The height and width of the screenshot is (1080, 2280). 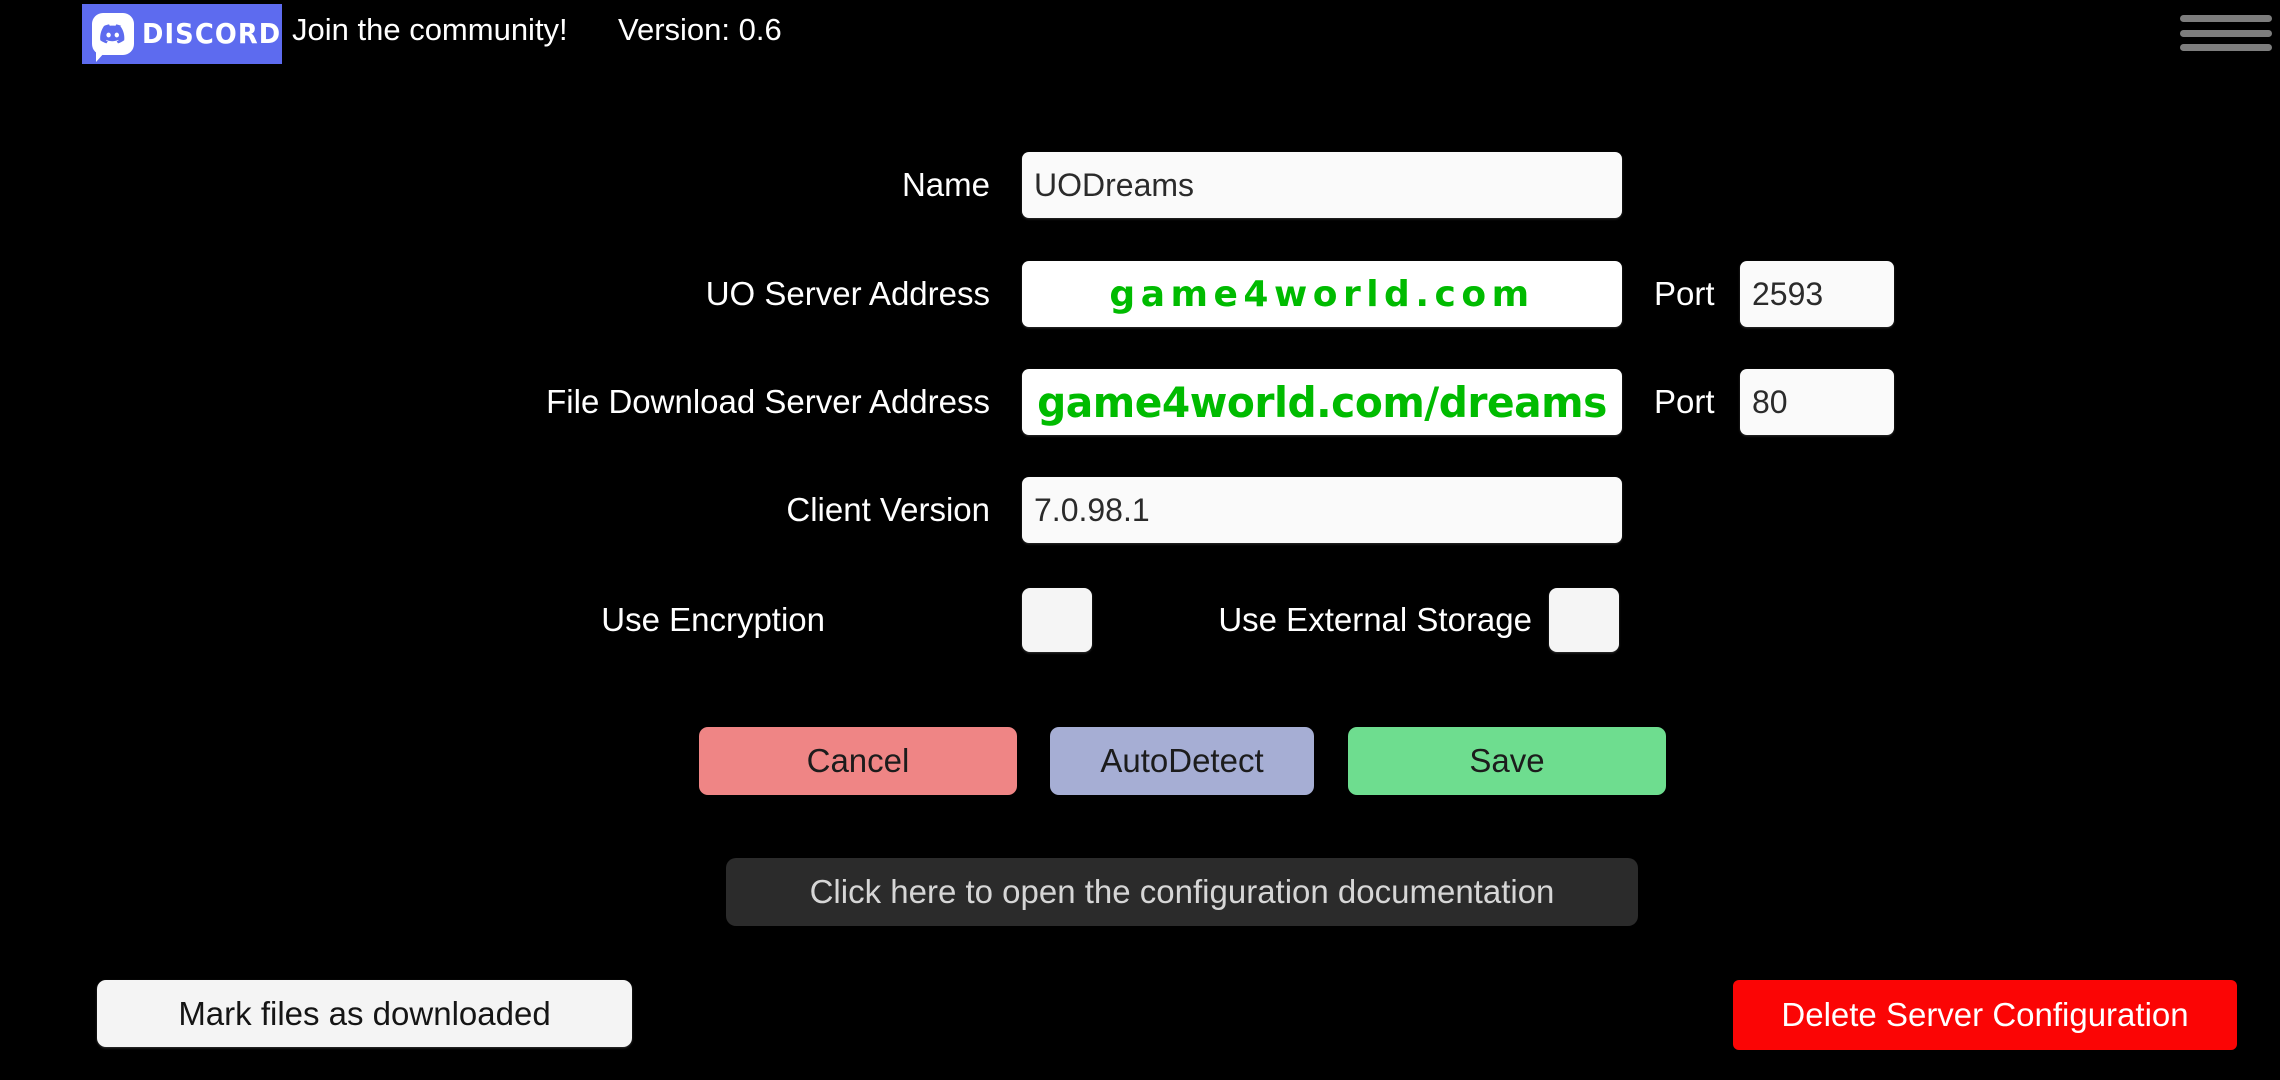 I want to click on autodetect-button: AutoDetect, so click(x=1182, y=761).